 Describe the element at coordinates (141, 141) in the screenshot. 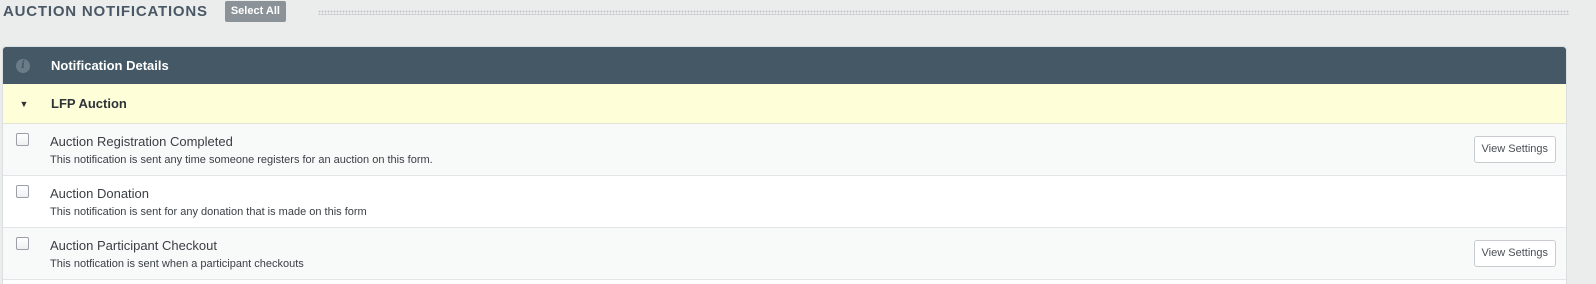

I see `notification-title: Auction Registration Completed` at that location.